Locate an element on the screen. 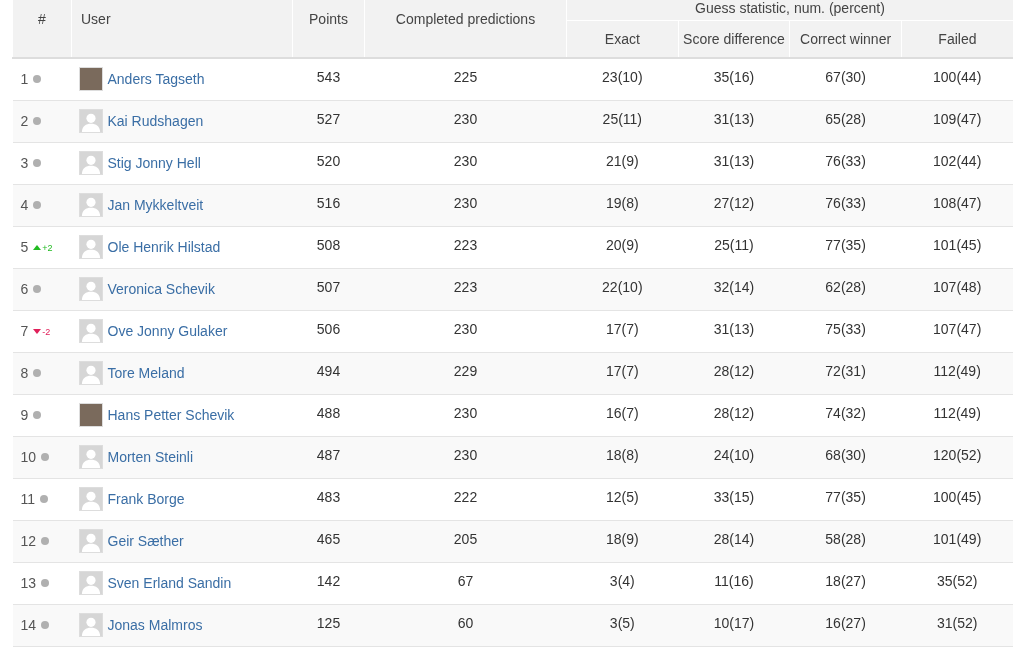 This screenshot has height=656, width=1024. table-cell: 16(7) is located at coordinates (622, 413).